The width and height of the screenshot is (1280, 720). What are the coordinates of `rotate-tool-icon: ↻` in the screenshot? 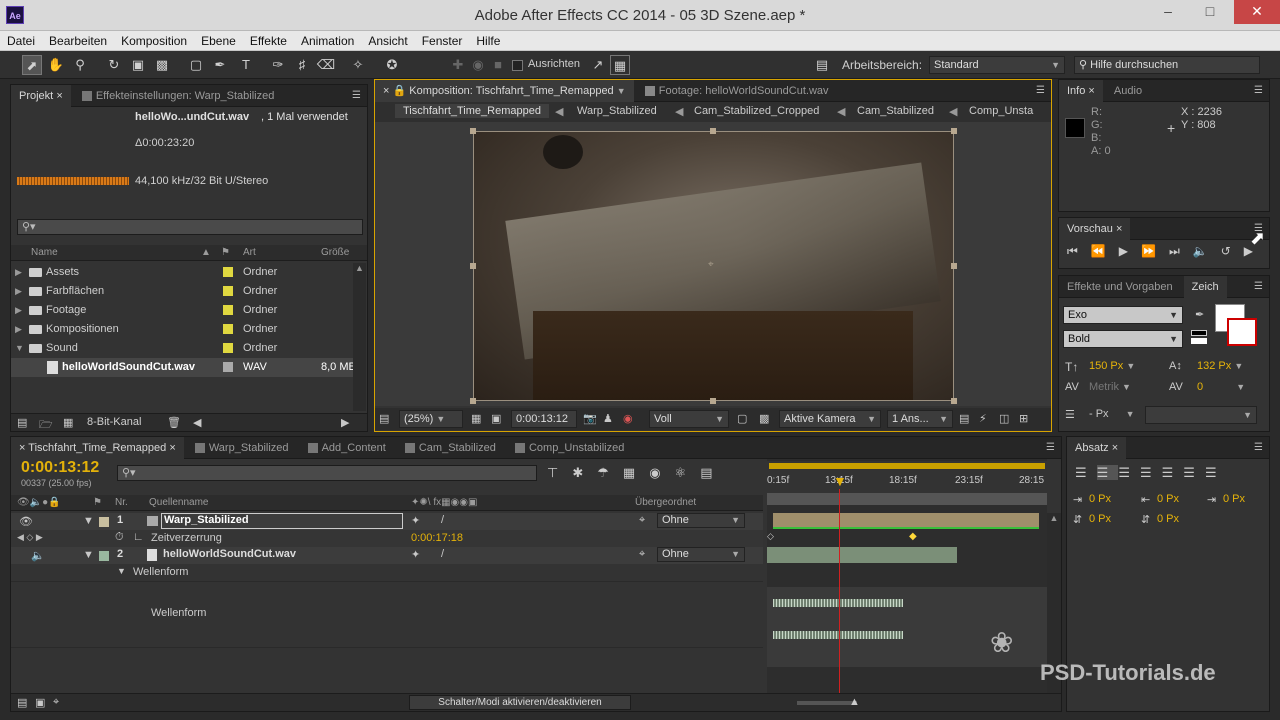 It's located at (114, 65).